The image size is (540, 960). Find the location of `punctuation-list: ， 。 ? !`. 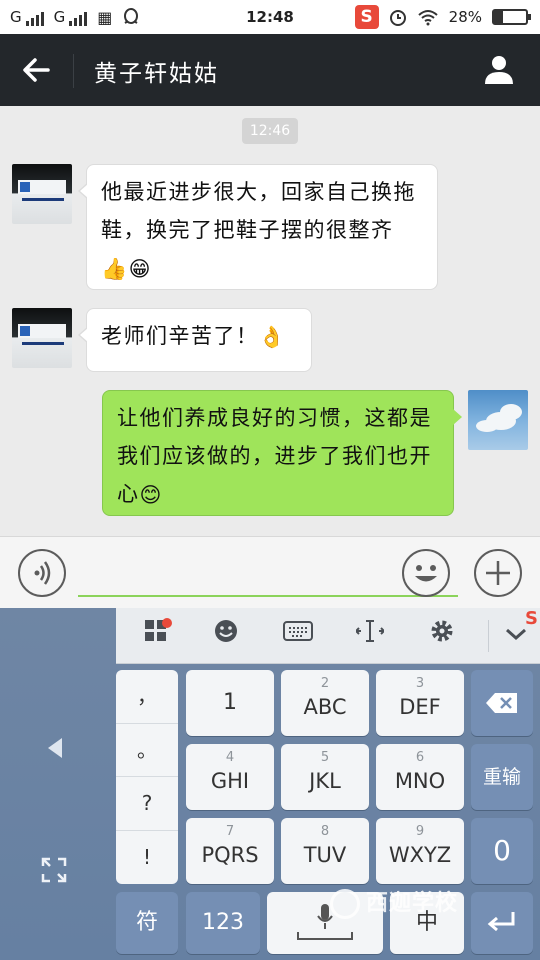

punctuation-list: ， 。 ? ! is located at coordinates (147, 777).